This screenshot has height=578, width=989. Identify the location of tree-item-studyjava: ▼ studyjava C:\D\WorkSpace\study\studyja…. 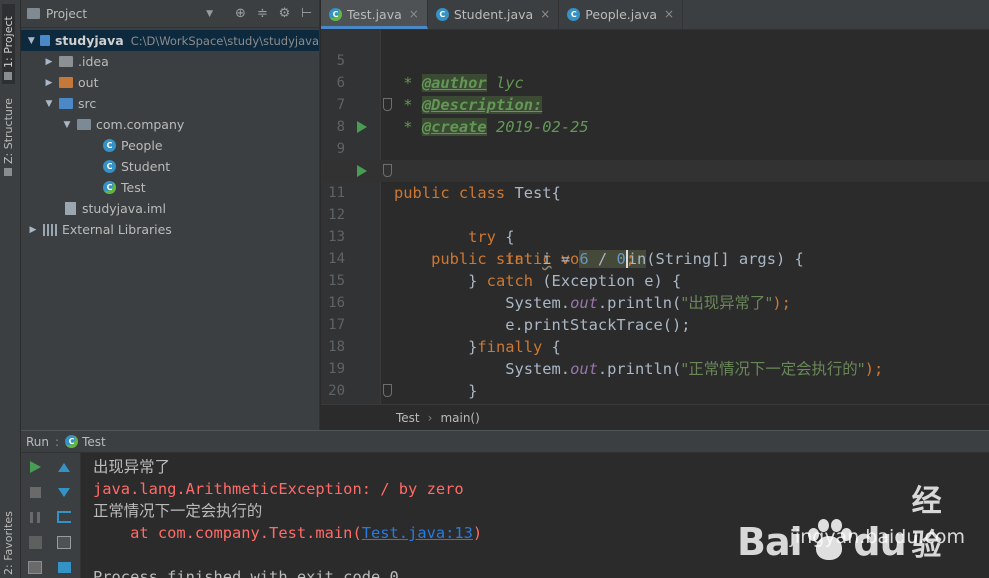
(170, 40).